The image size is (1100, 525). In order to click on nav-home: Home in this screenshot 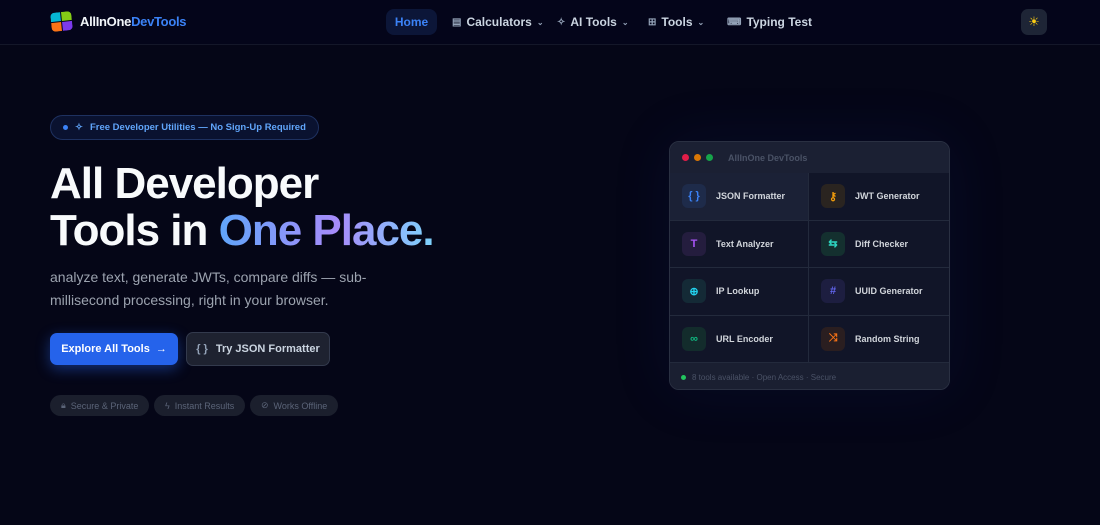, I will do `click(411, 22)`.